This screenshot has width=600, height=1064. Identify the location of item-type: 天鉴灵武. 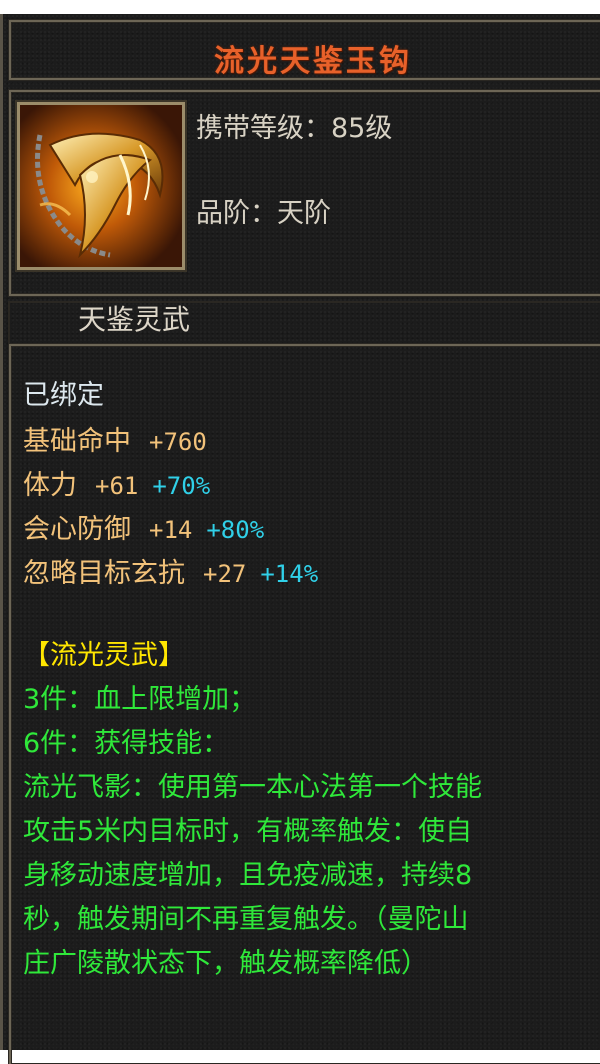
(134, 319).